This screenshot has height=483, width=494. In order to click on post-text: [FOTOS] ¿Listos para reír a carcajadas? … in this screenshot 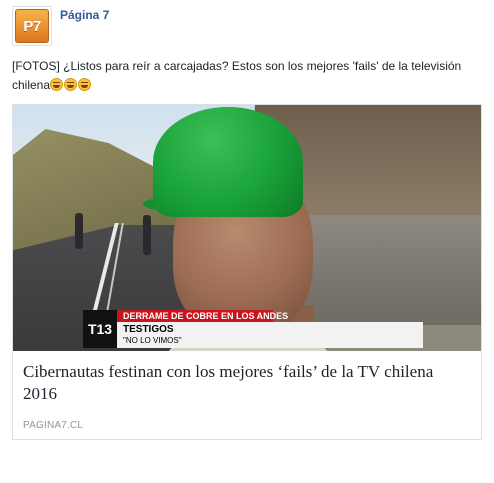, I will do `click(247, 76)`.